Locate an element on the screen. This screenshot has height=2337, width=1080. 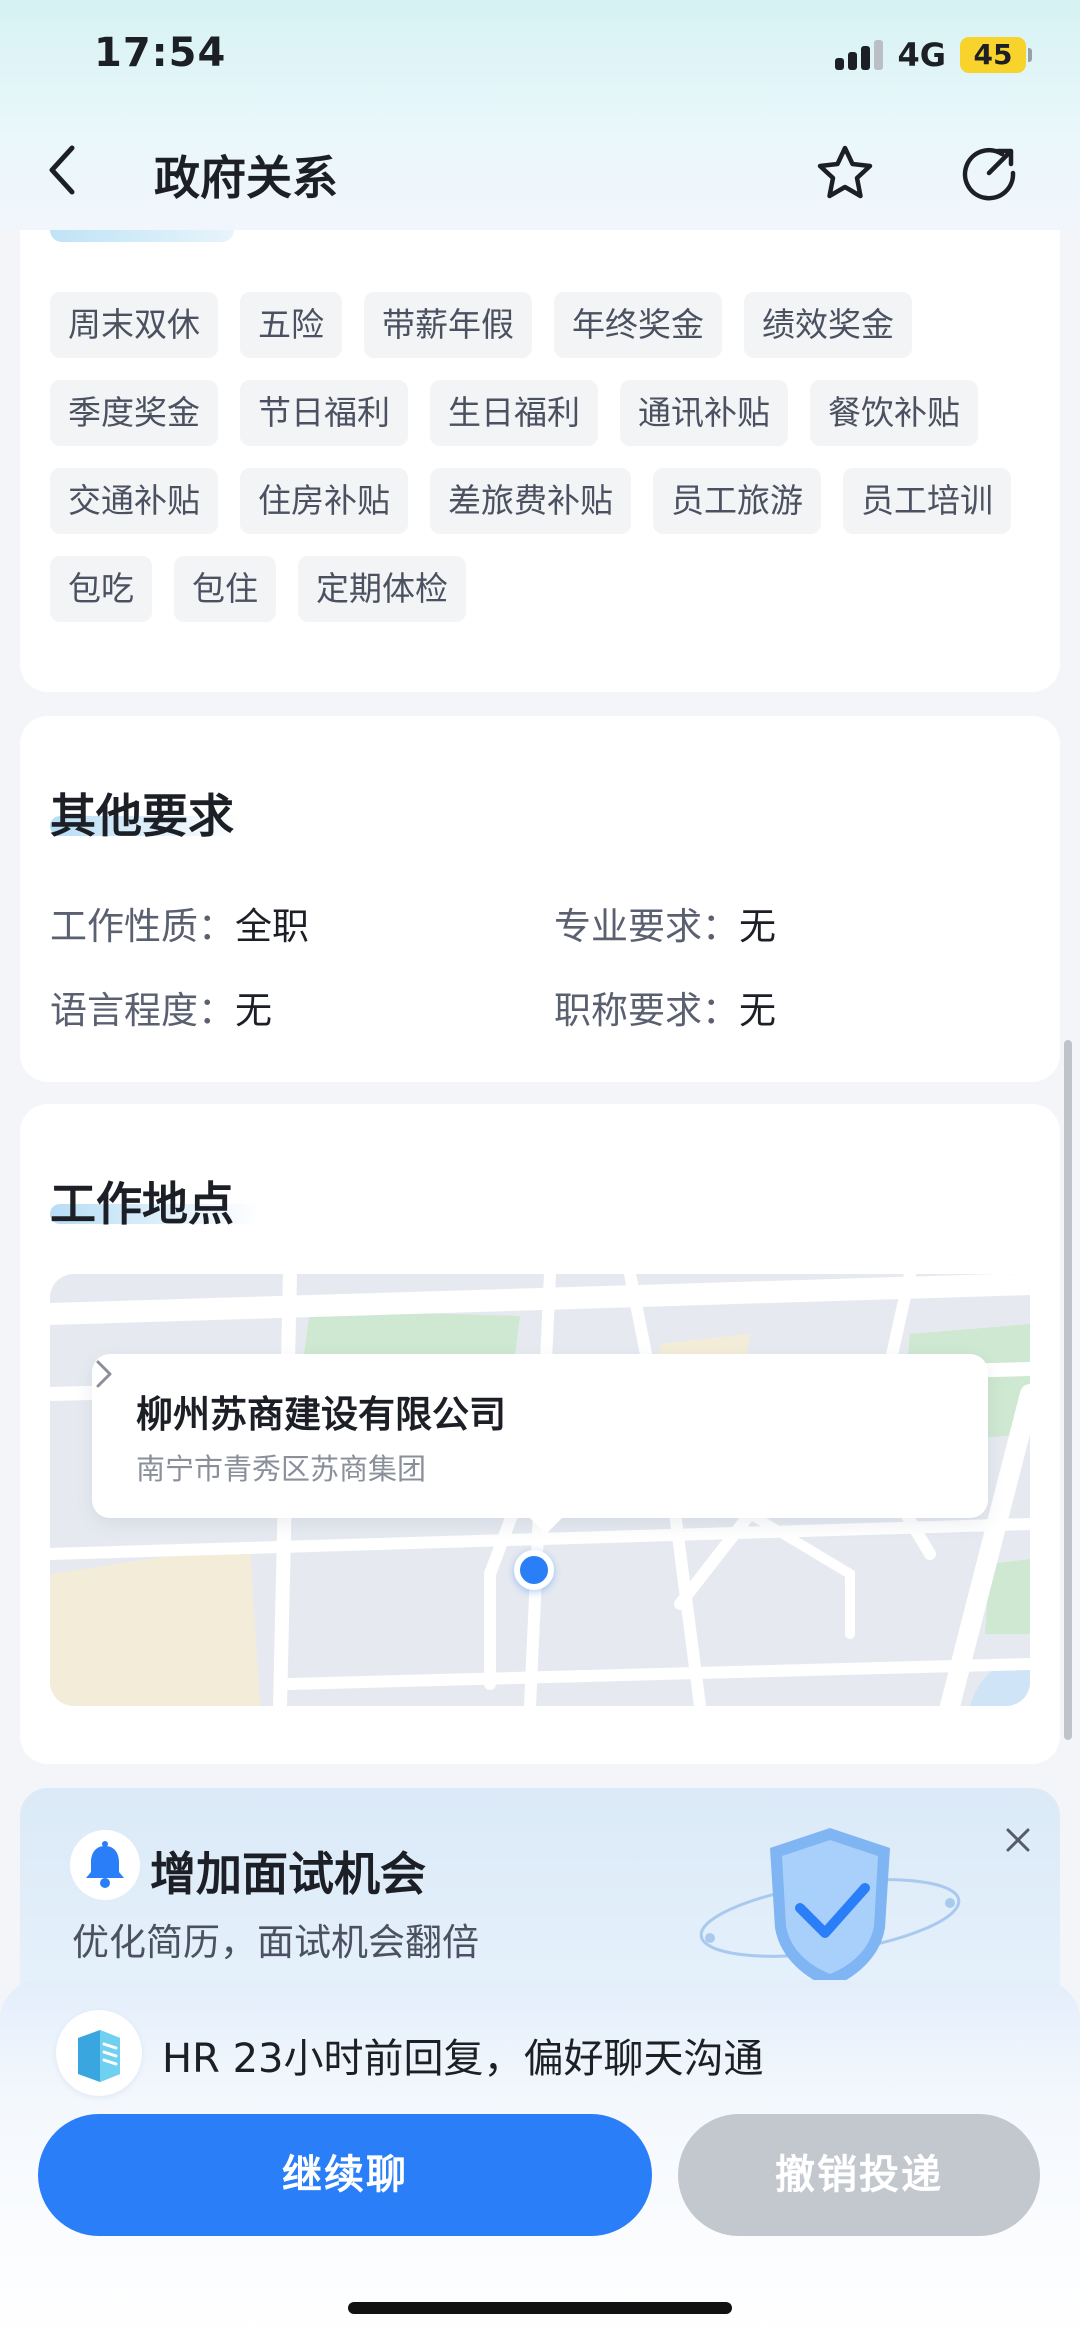
bell-icon is located at coordinates (105, 1864).